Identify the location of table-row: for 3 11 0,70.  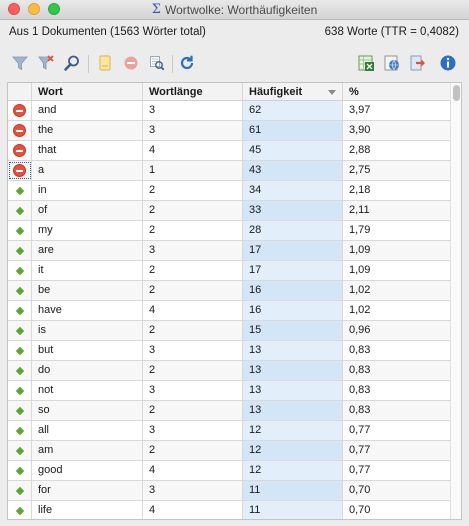
(229, 491).